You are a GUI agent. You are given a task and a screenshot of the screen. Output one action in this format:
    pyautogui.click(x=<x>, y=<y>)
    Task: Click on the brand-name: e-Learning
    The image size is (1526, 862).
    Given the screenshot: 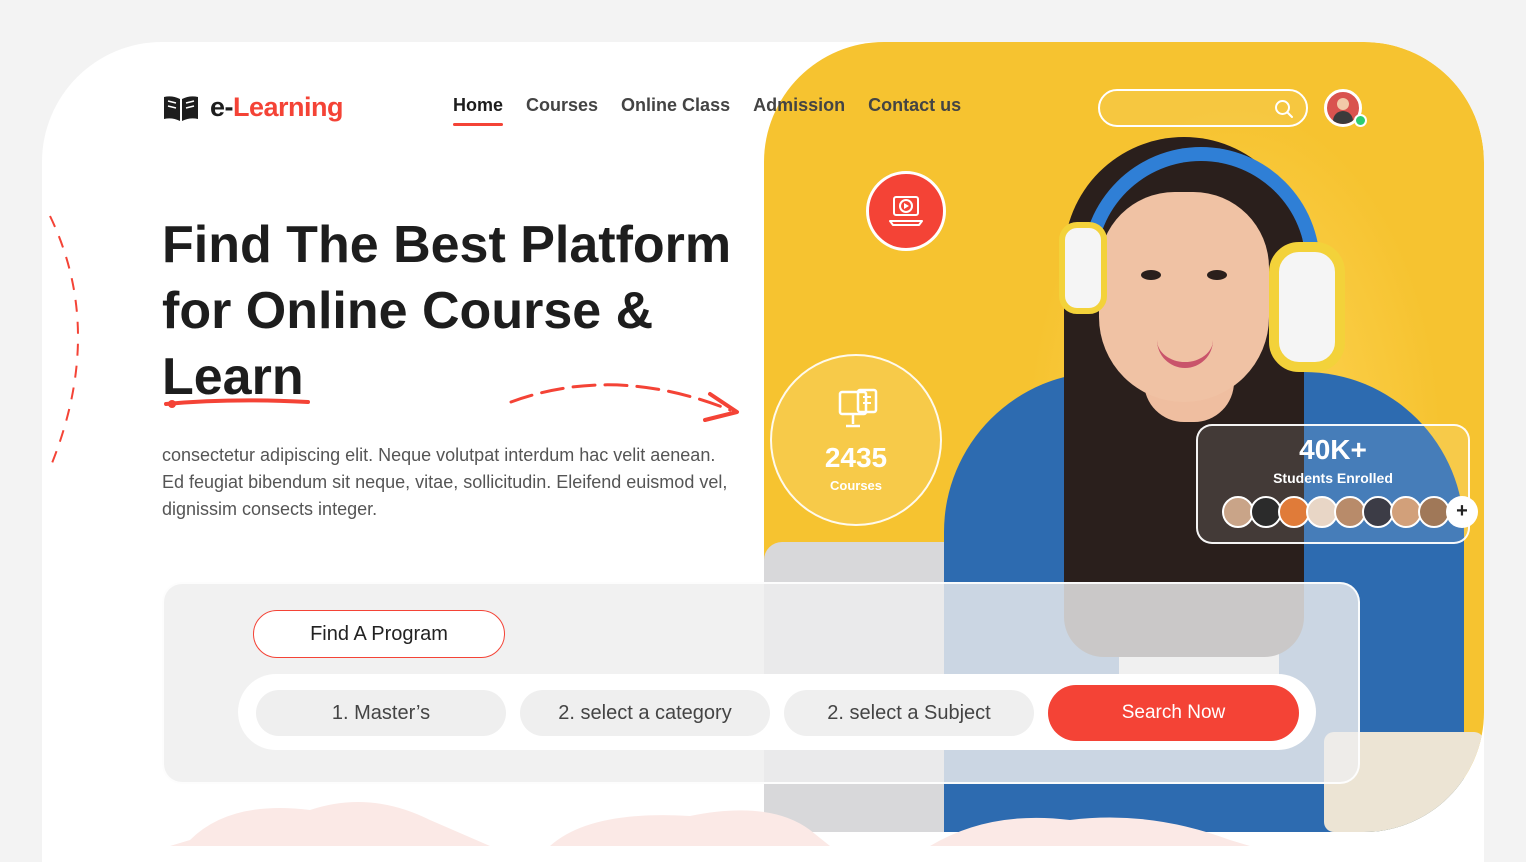 What is the action you would take?
    pyautogui.click(x=277, y=107)
    